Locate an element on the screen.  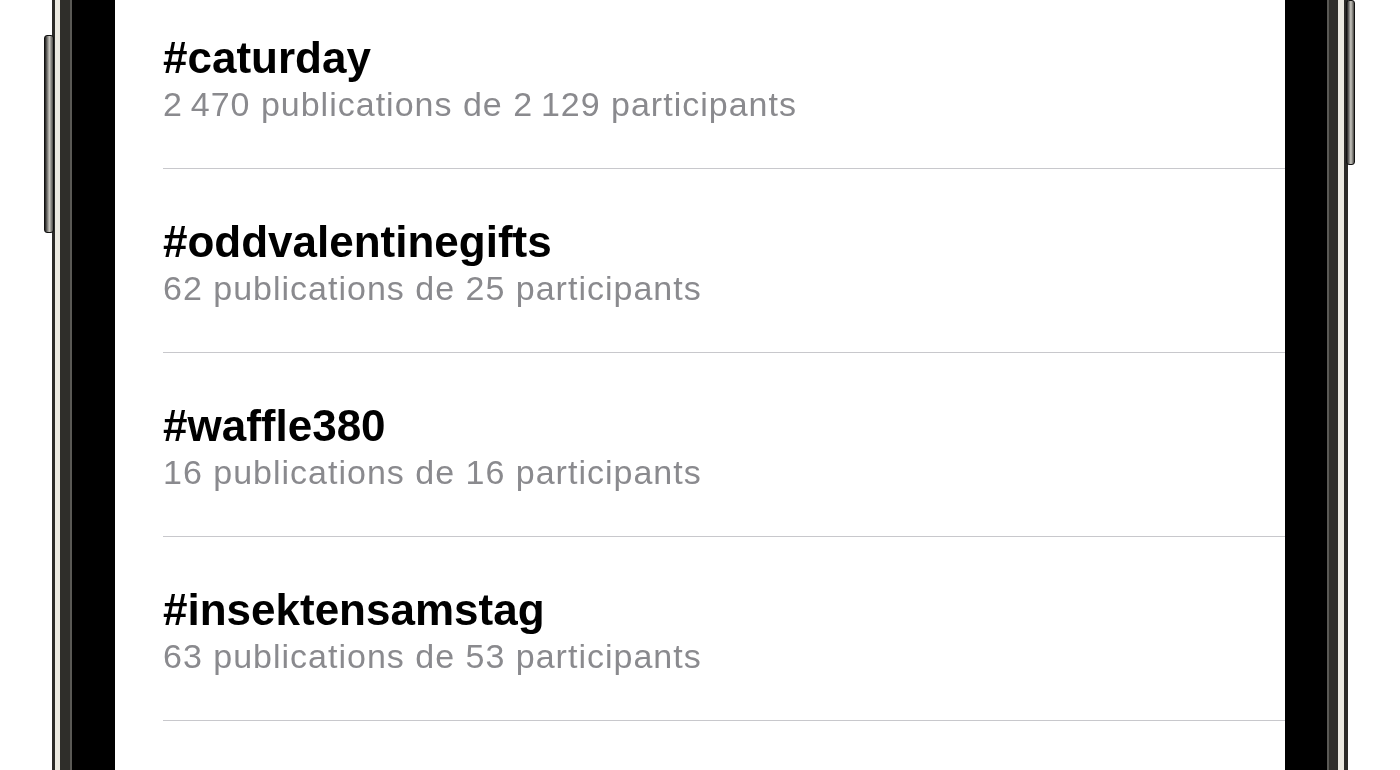
hashtag-name: #waffle380 is located at coordinates (274, 426).